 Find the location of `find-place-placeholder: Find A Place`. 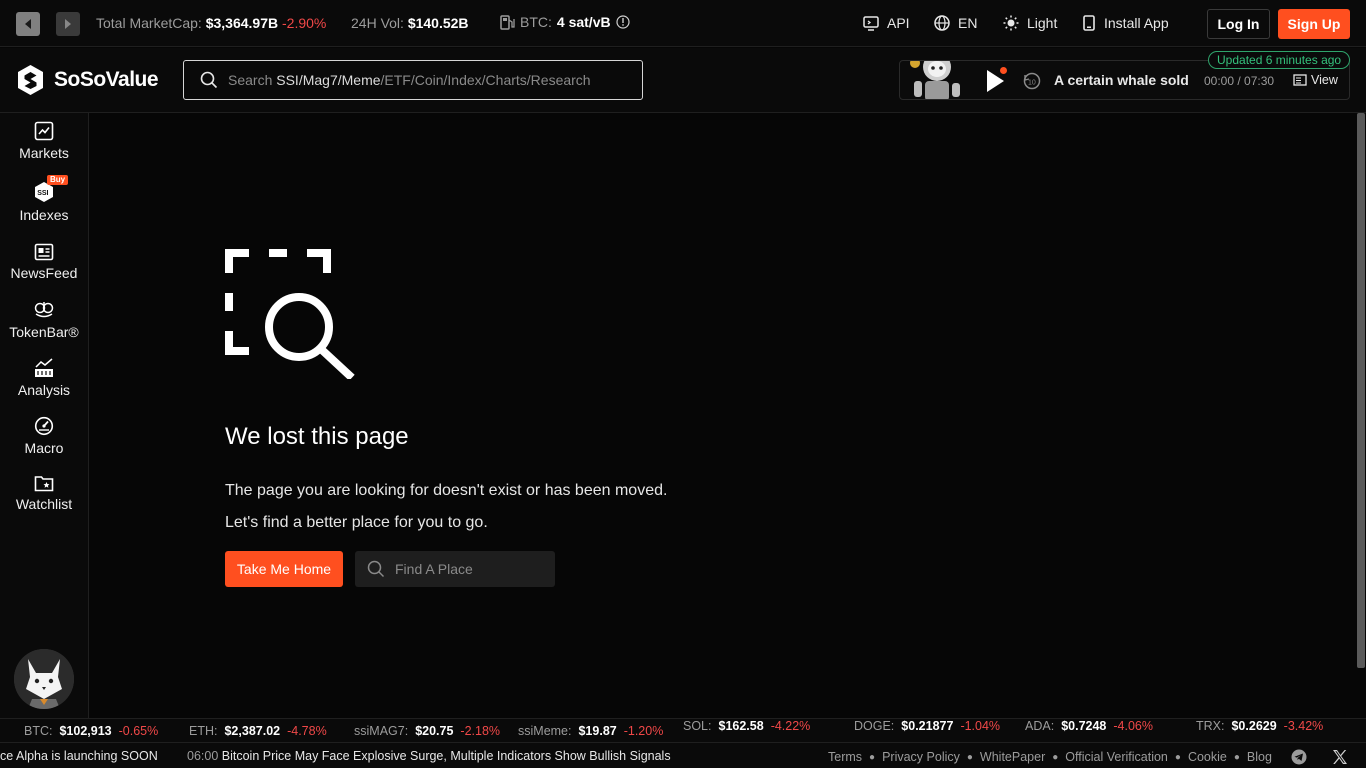

find-place-placeholder: Find A Place is located at coordinates (434, 569).